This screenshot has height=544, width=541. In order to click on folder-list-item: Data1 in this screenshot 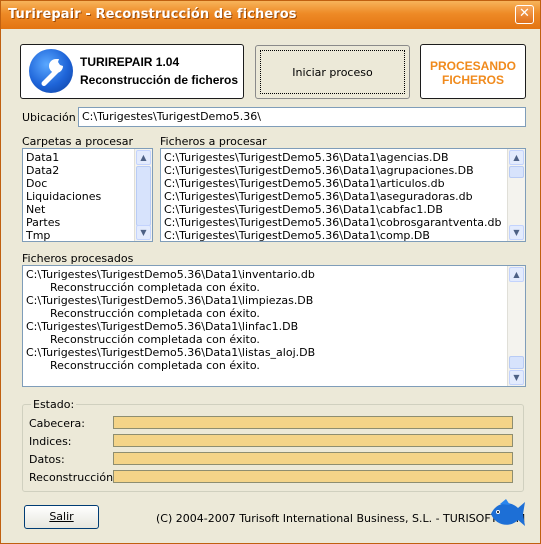, I will do `click(63, 157)`.